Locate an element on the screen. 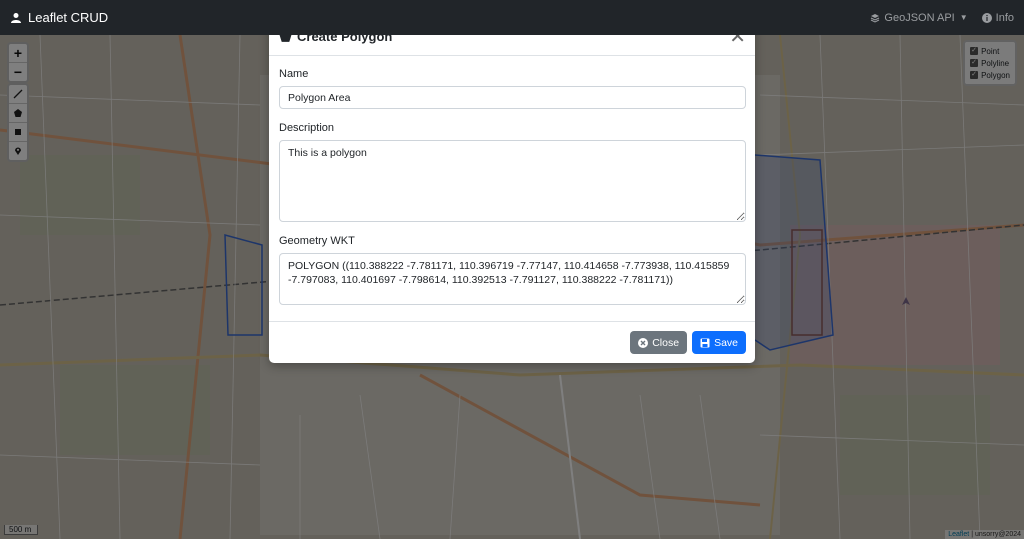 Image resolution: width=1024 pixels, height=539 pixels. api-dropdown-label: GeoJSON API is located at coordinates (919, 17).